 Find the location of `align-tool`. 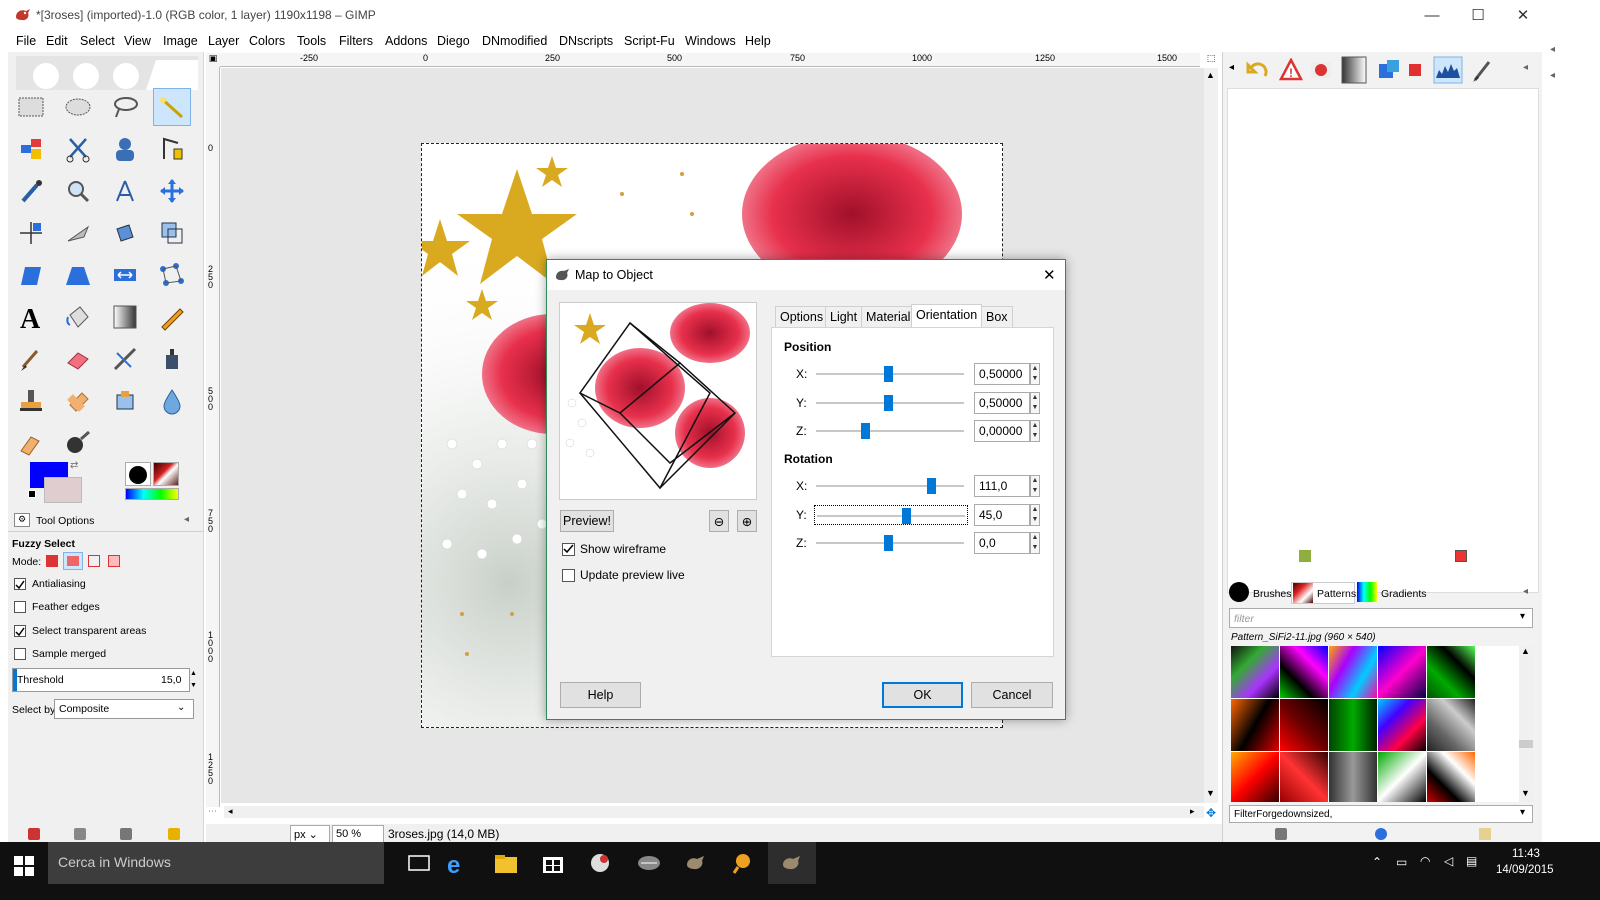

align-tool is located at coordinates (31, 233).